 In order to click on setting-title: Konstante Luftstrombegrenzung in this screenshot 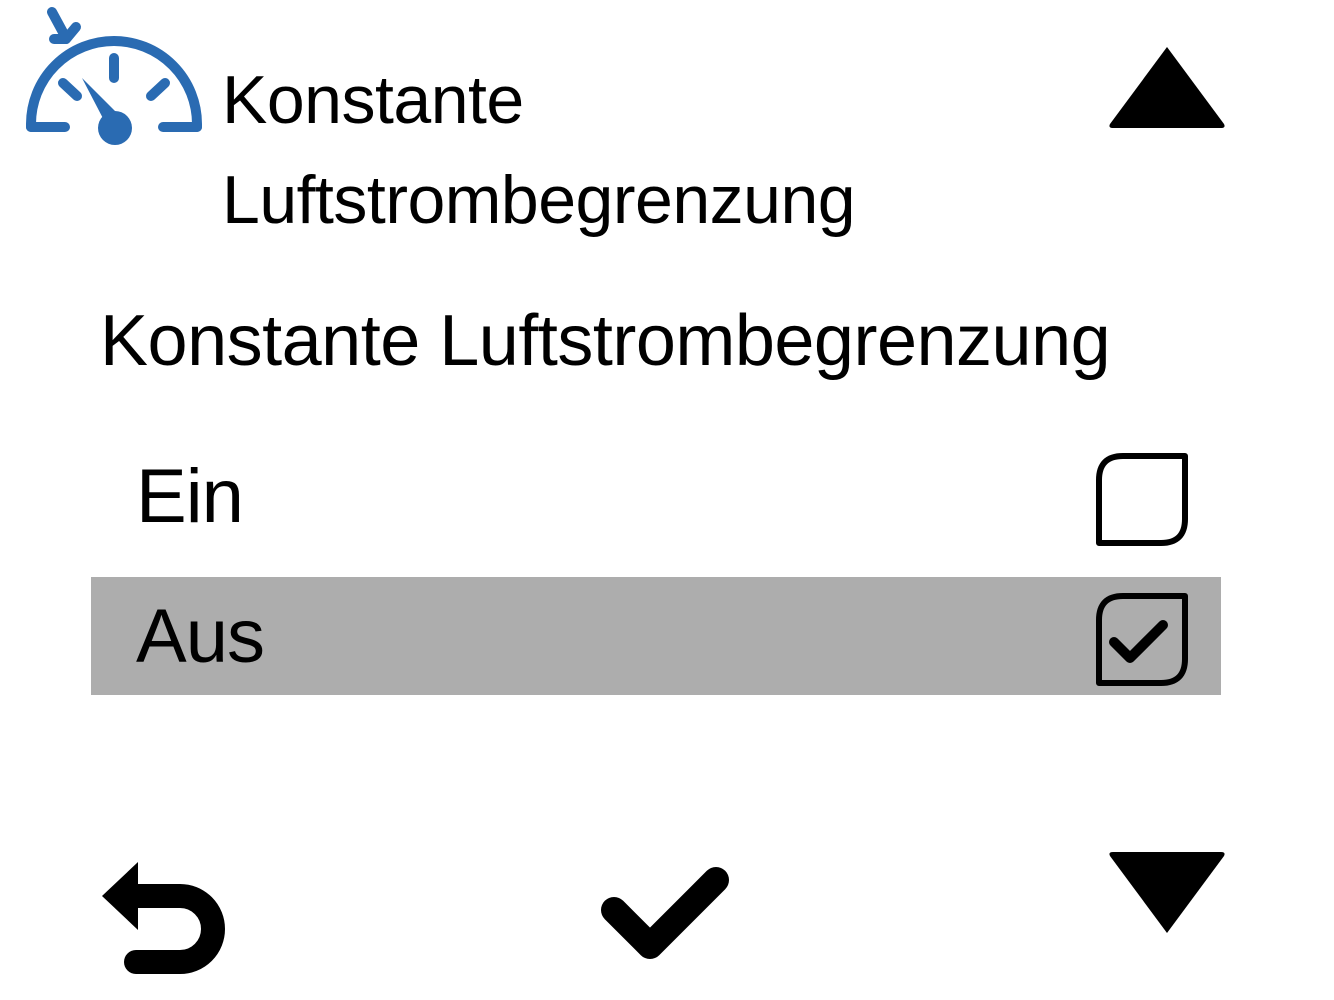, I will do `click(605, 341)`.